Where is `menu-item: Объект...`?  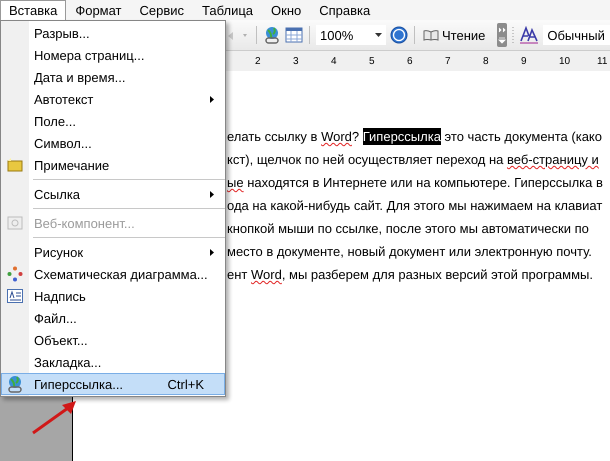 menu-item: Объект... is located at coordinates (113, 340).